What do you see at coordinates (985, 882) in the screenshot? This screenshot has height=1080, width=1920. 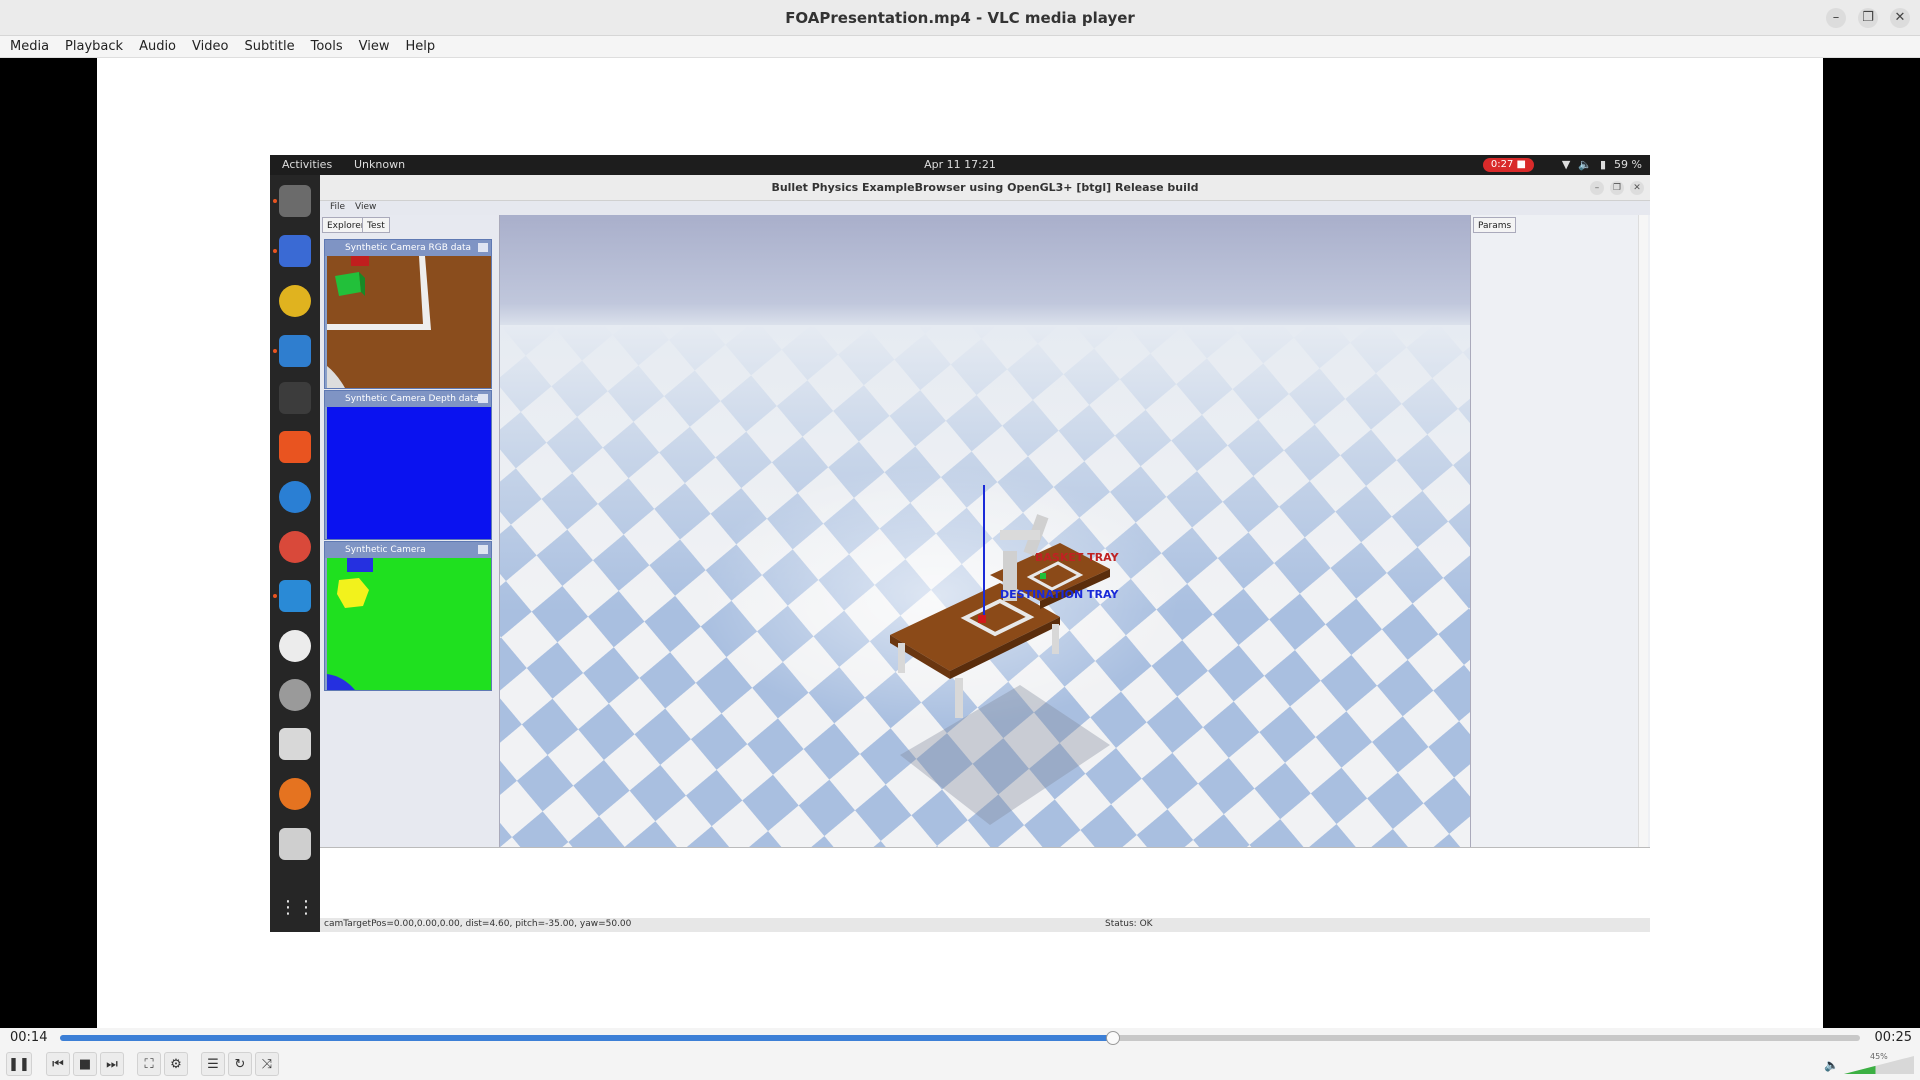 I see `console-area` at bounding box center [985, 882].